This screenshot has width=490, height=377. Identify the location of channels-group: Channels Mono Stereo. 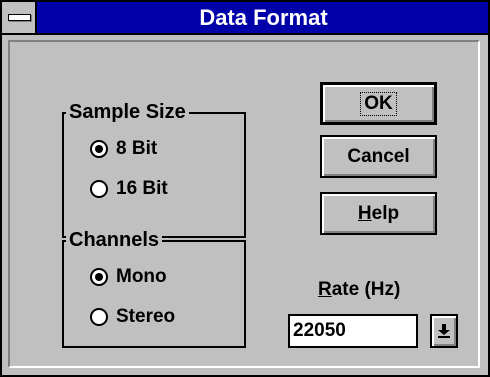
(154, 288).